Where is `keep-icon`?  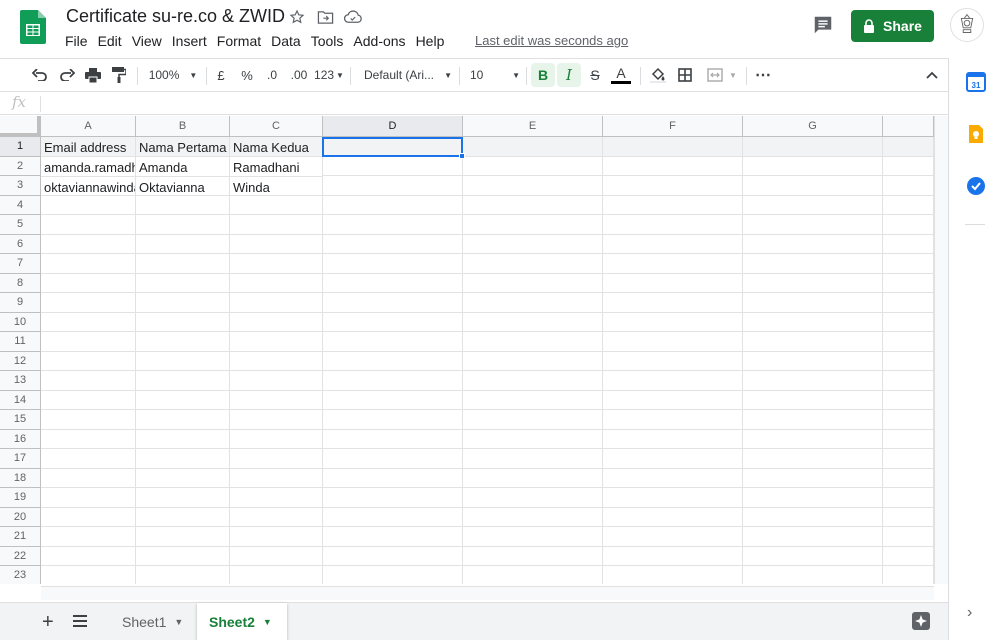
keep-icon is located at coordinates (976, 134).